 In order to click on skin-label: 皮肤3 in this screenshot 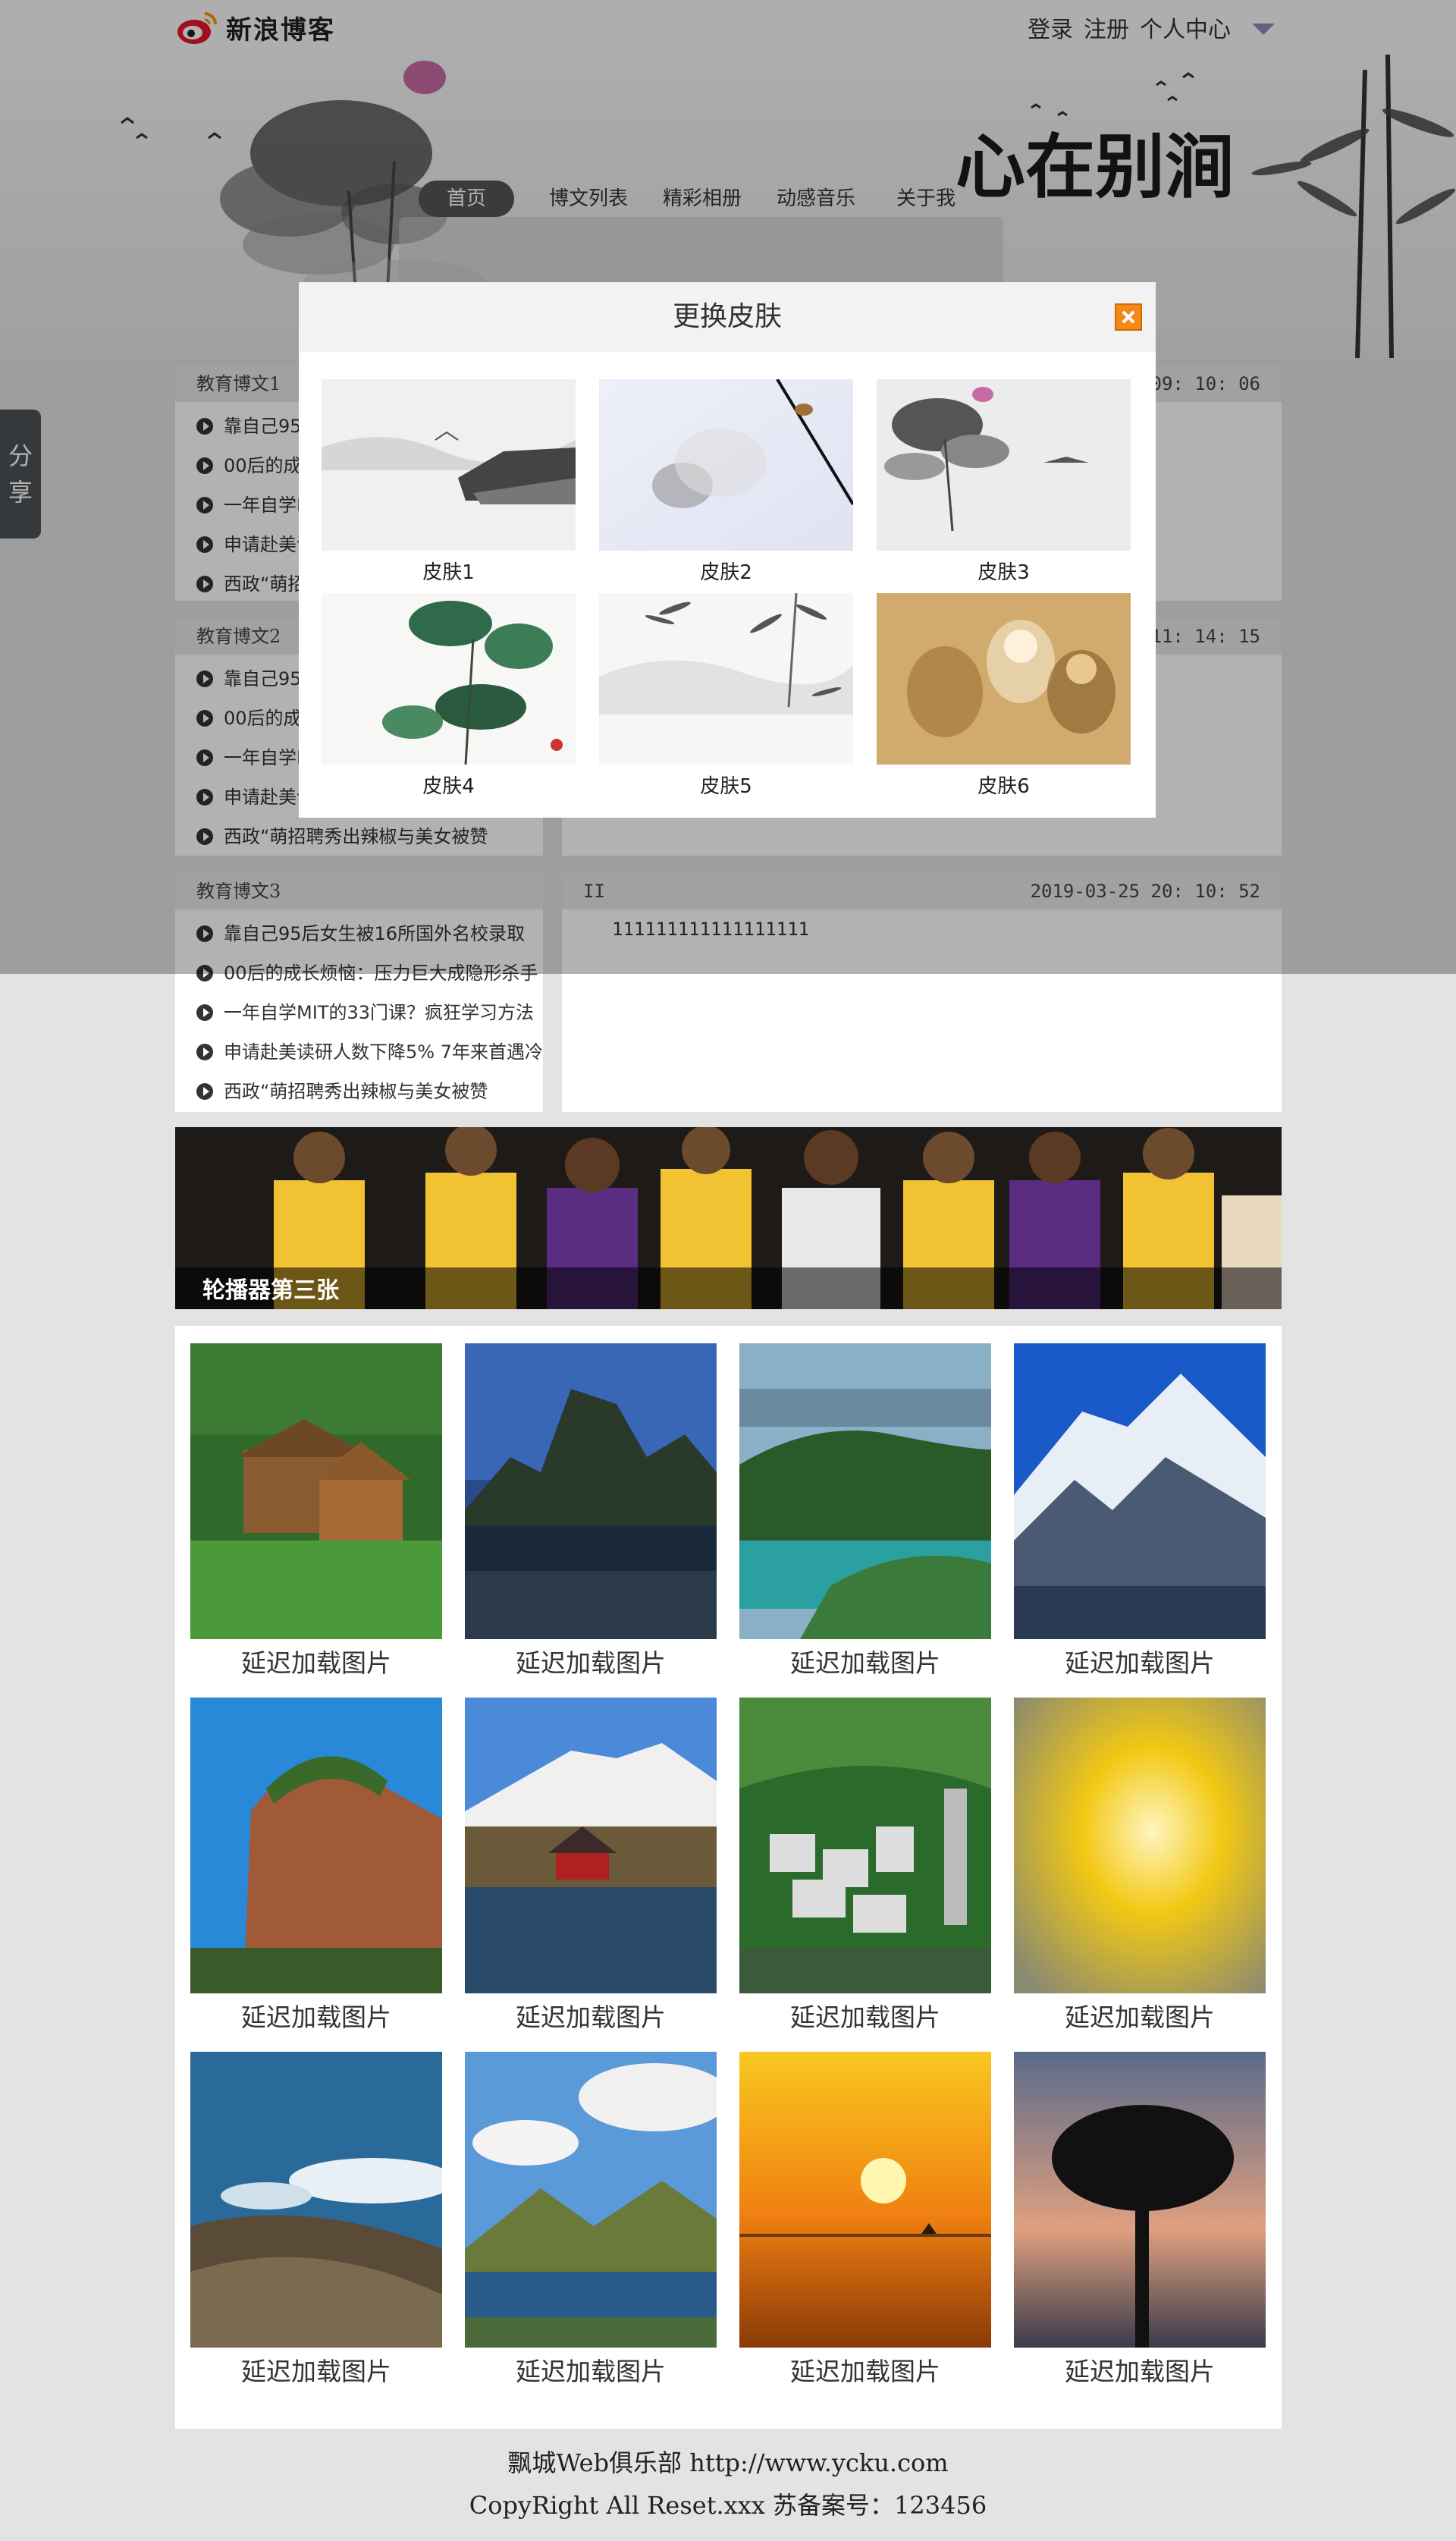, I will do `click(1003, 573)`.